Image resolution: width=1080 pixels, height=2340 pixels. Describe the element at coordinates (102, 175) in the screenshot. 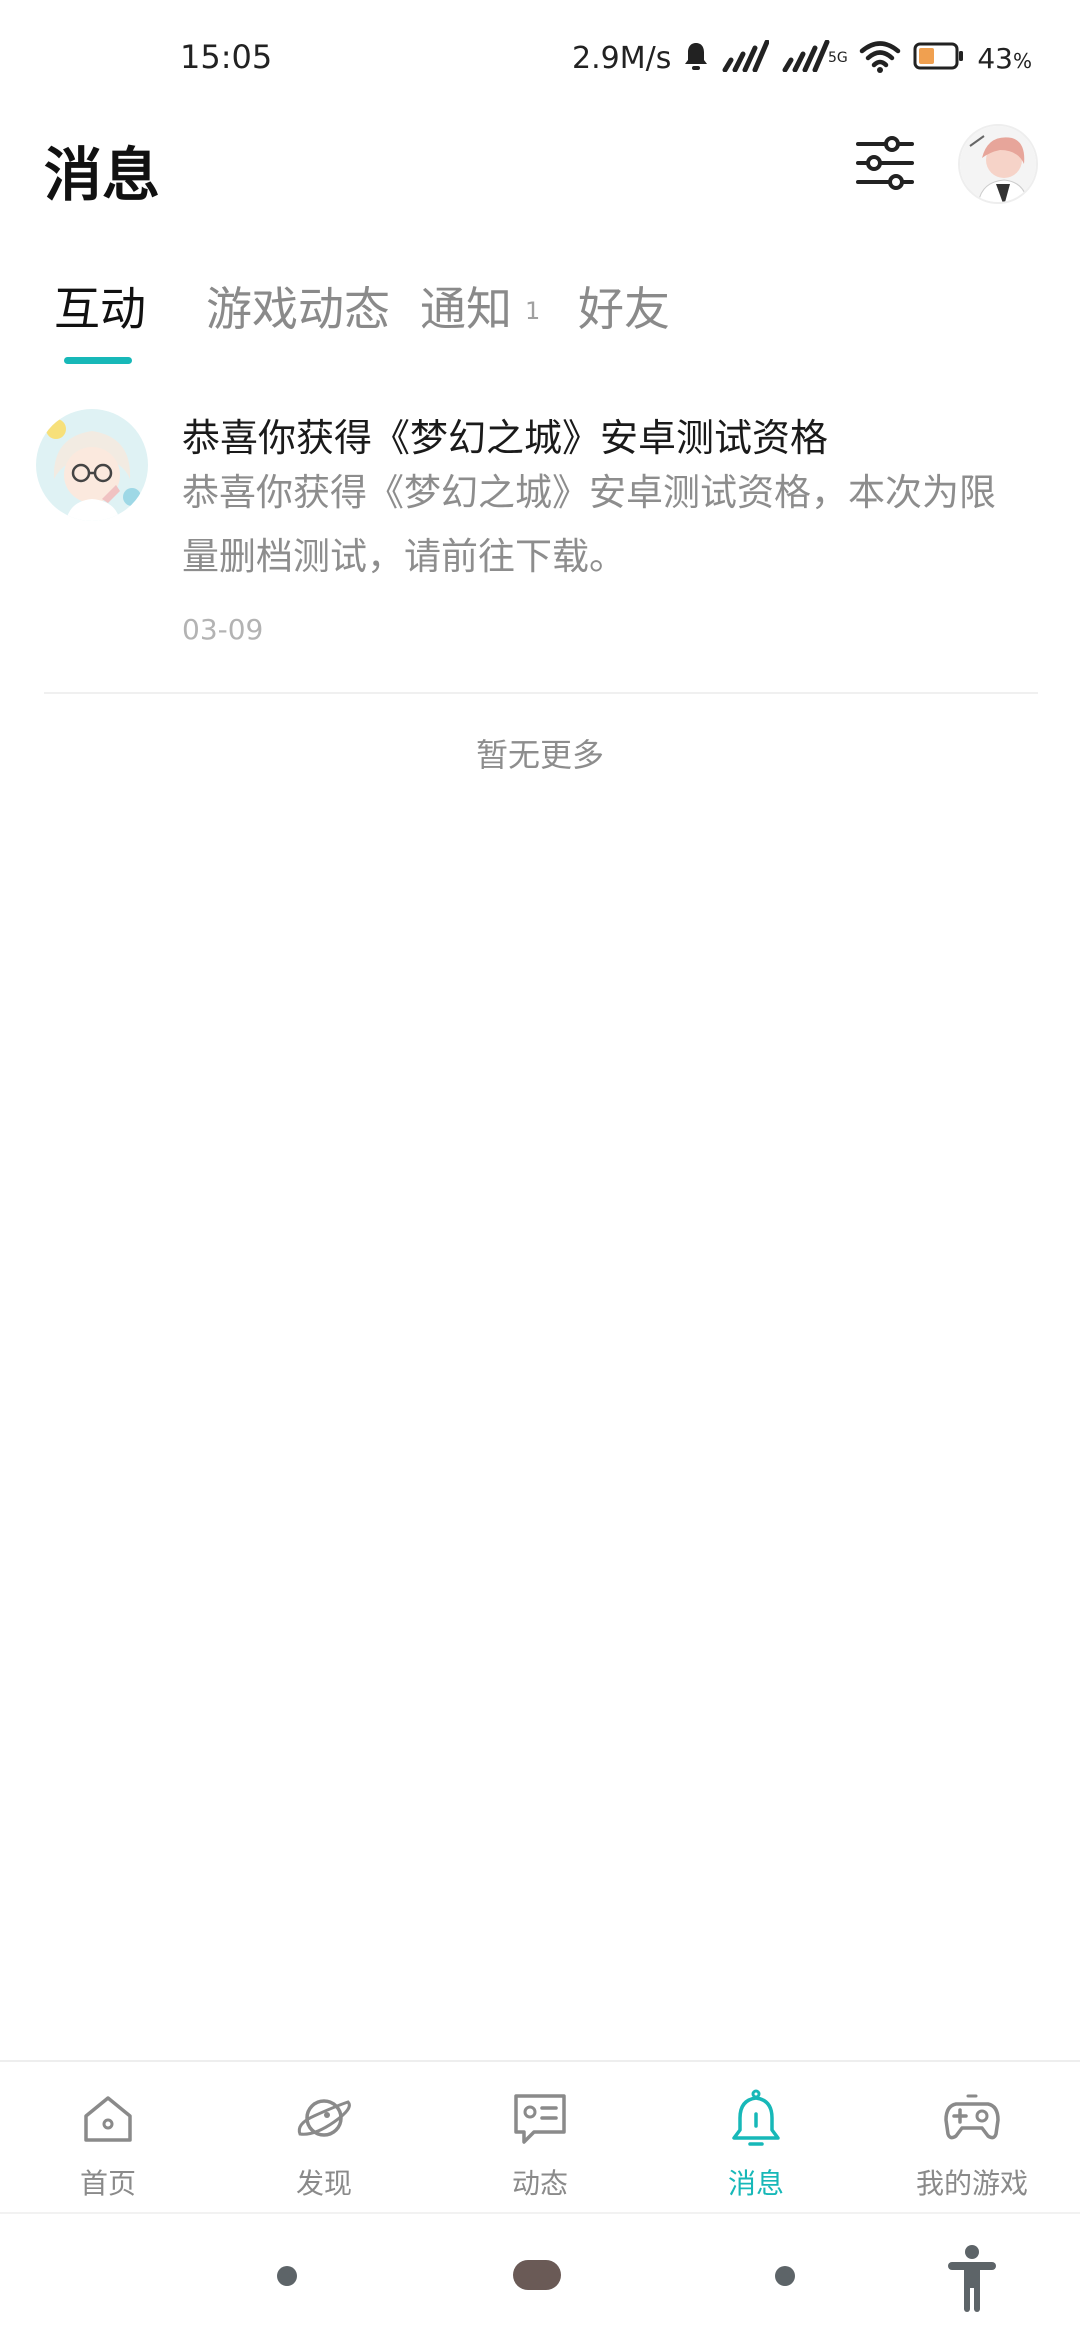

I see `page-title: 消息` at that location.